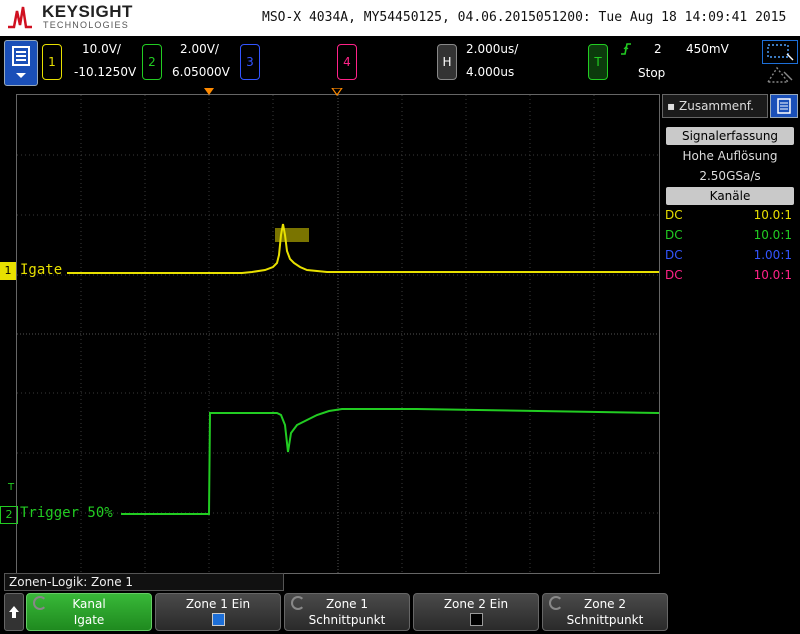  I want to click on softkey-zone2-mode-label: Zone 2, so click(605, 604).